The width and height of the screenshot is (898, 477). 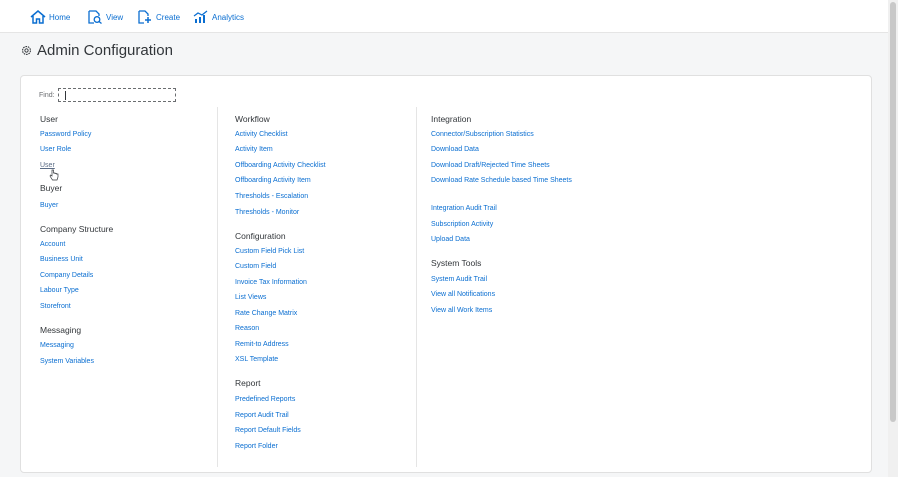 What do you see at coordinates (490, 165) in the screenshot?
I see `link-download-draft-rejected-time-sheets: Download Draft/Rejected Time Sheets` at bounding box center [490, 165].